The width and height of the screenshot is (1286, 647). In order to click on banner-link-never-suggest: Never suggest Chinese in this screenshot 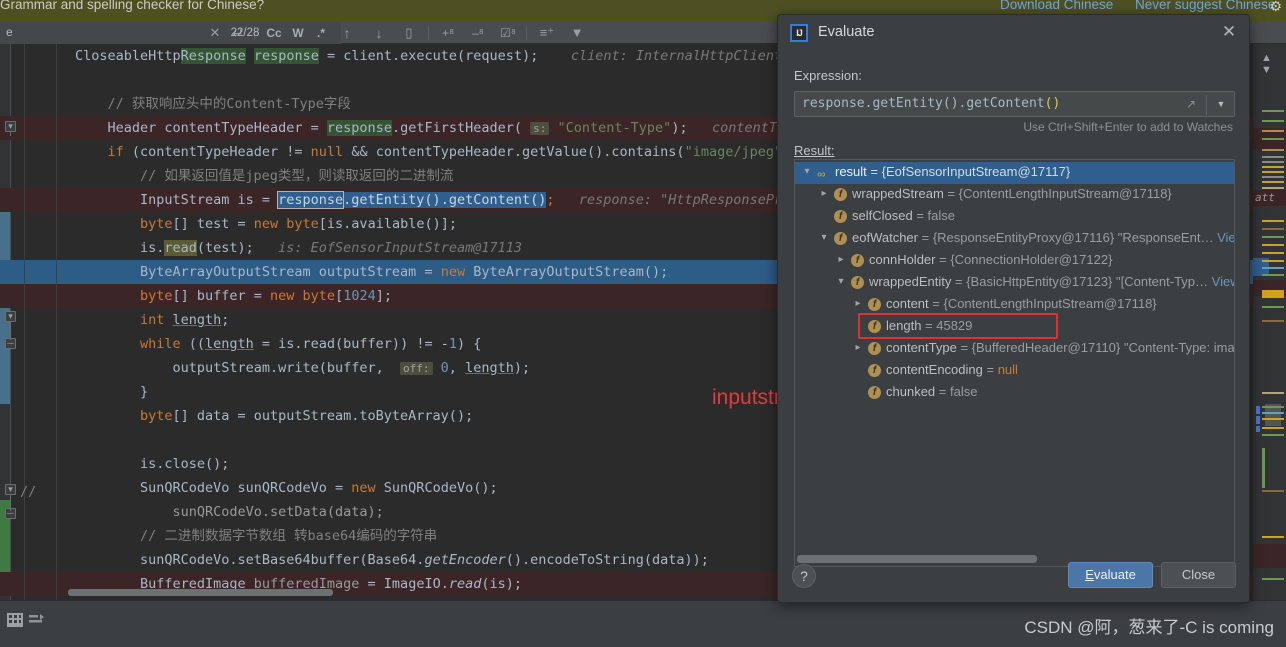, I will do `click(1205, 6)`.